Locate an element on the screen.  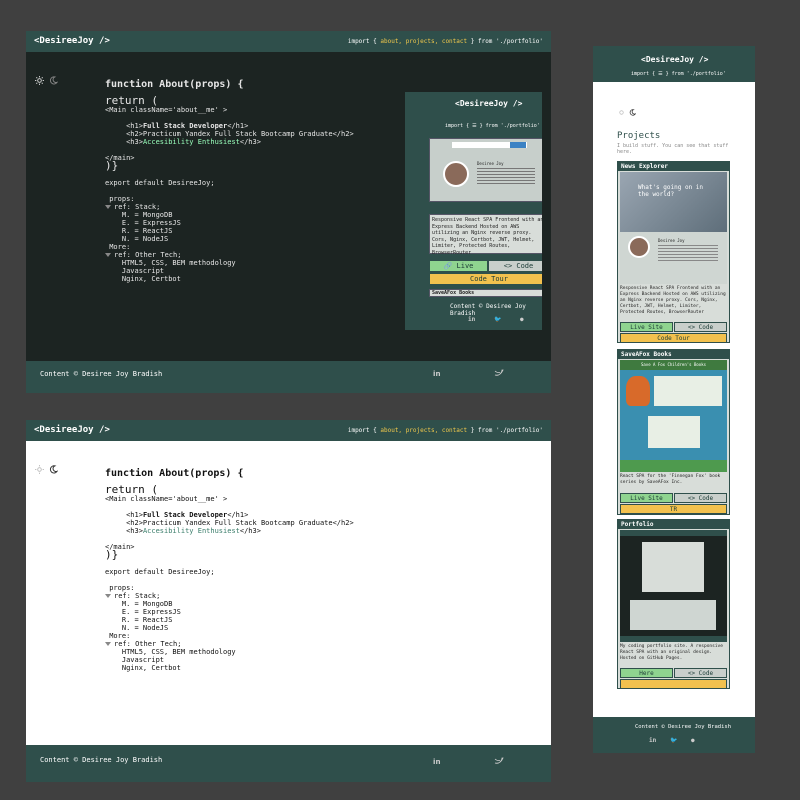
book-panel is located at coordinates (688, 391).